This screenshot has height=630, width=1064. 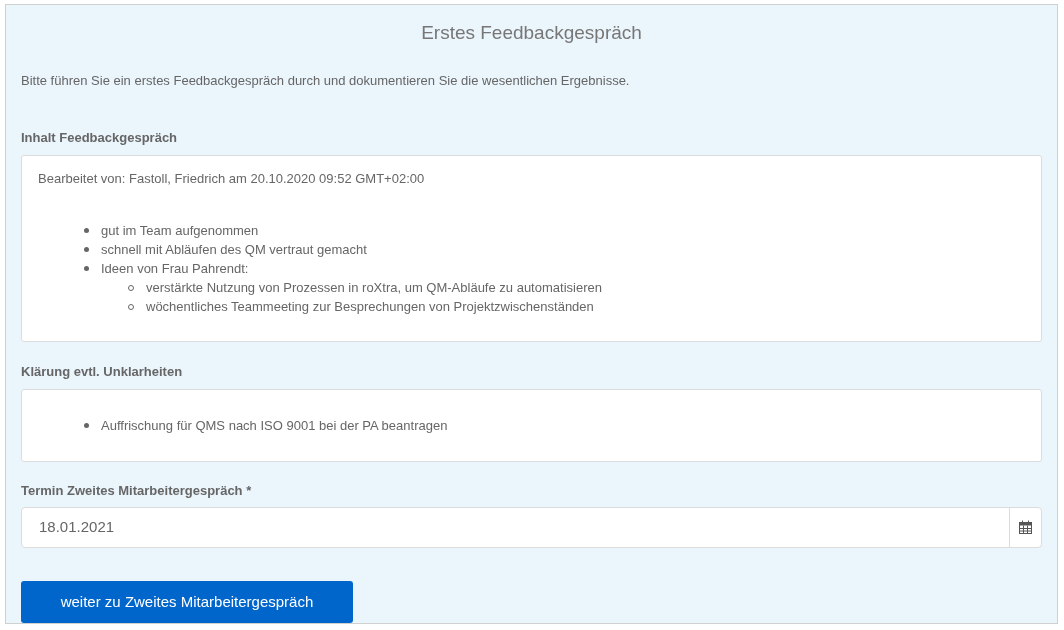 I want to click on list-item-text: schnell mit Abläufen des QM vertraut gemacht, so click(x=234, y=250).